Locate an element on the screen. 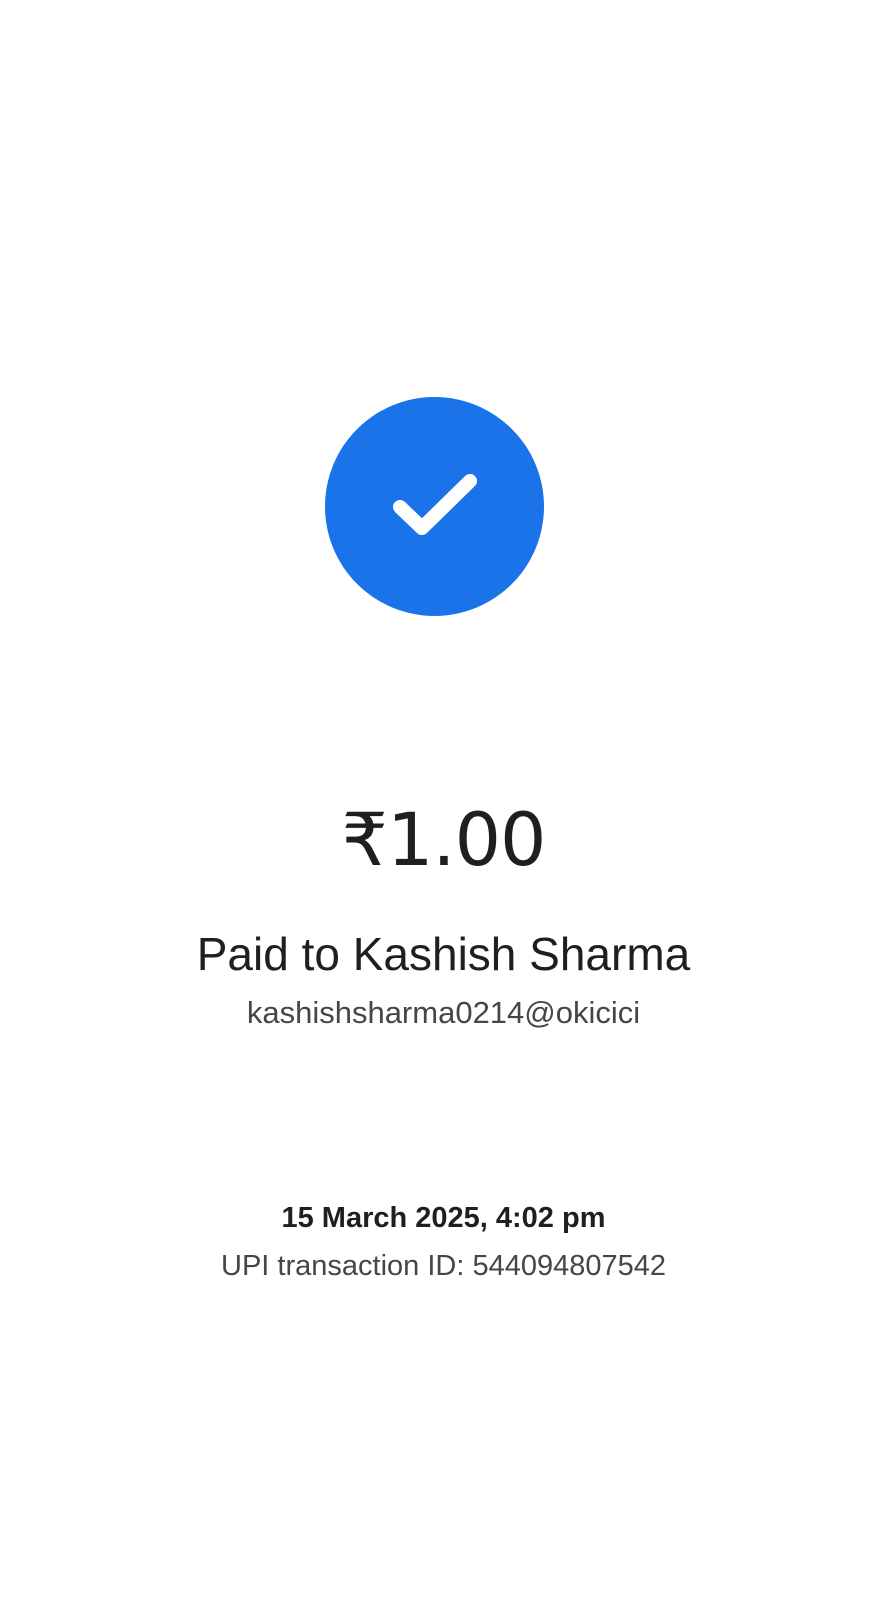 This screenshot has height=1600, width=887. check-icon is located at coordinates (434, 504).